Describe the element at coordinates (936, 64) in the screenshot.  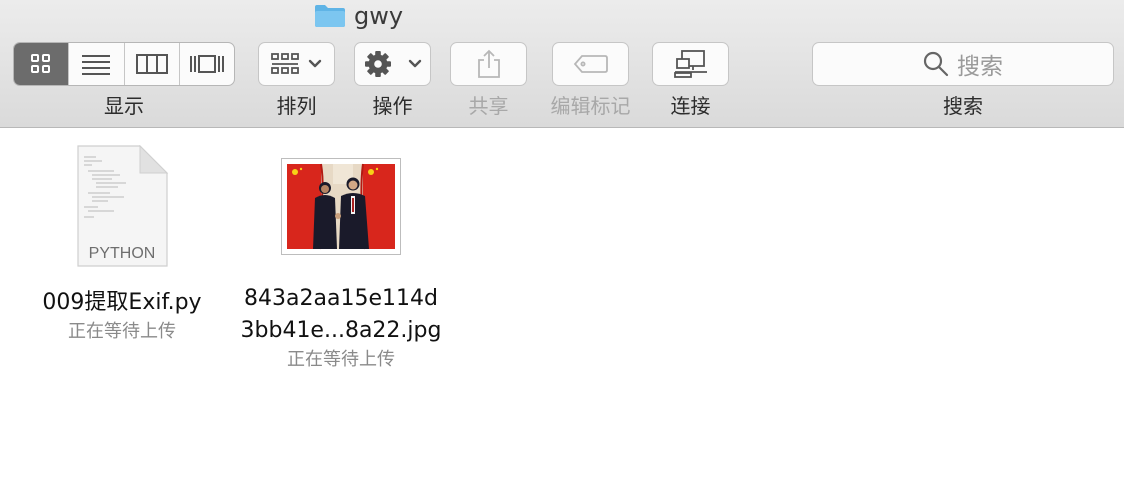
I see `search-icon` at that location.